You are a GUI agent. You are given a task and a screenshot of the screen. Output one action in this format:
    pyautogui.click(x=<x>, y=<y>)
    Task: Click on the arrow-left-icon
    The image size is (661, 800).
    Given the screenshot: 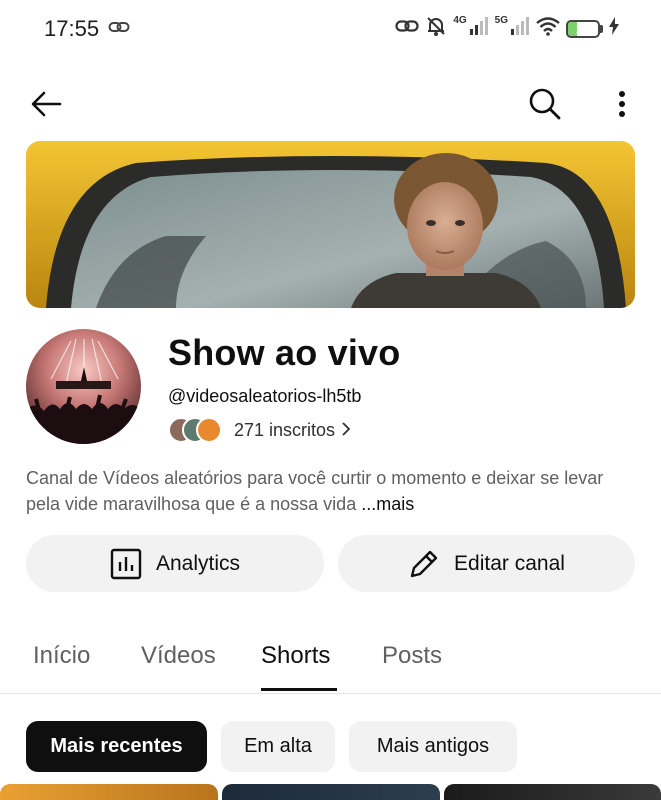 What is the action you would take?
    pyautogui.click(x=46, y=104)
    